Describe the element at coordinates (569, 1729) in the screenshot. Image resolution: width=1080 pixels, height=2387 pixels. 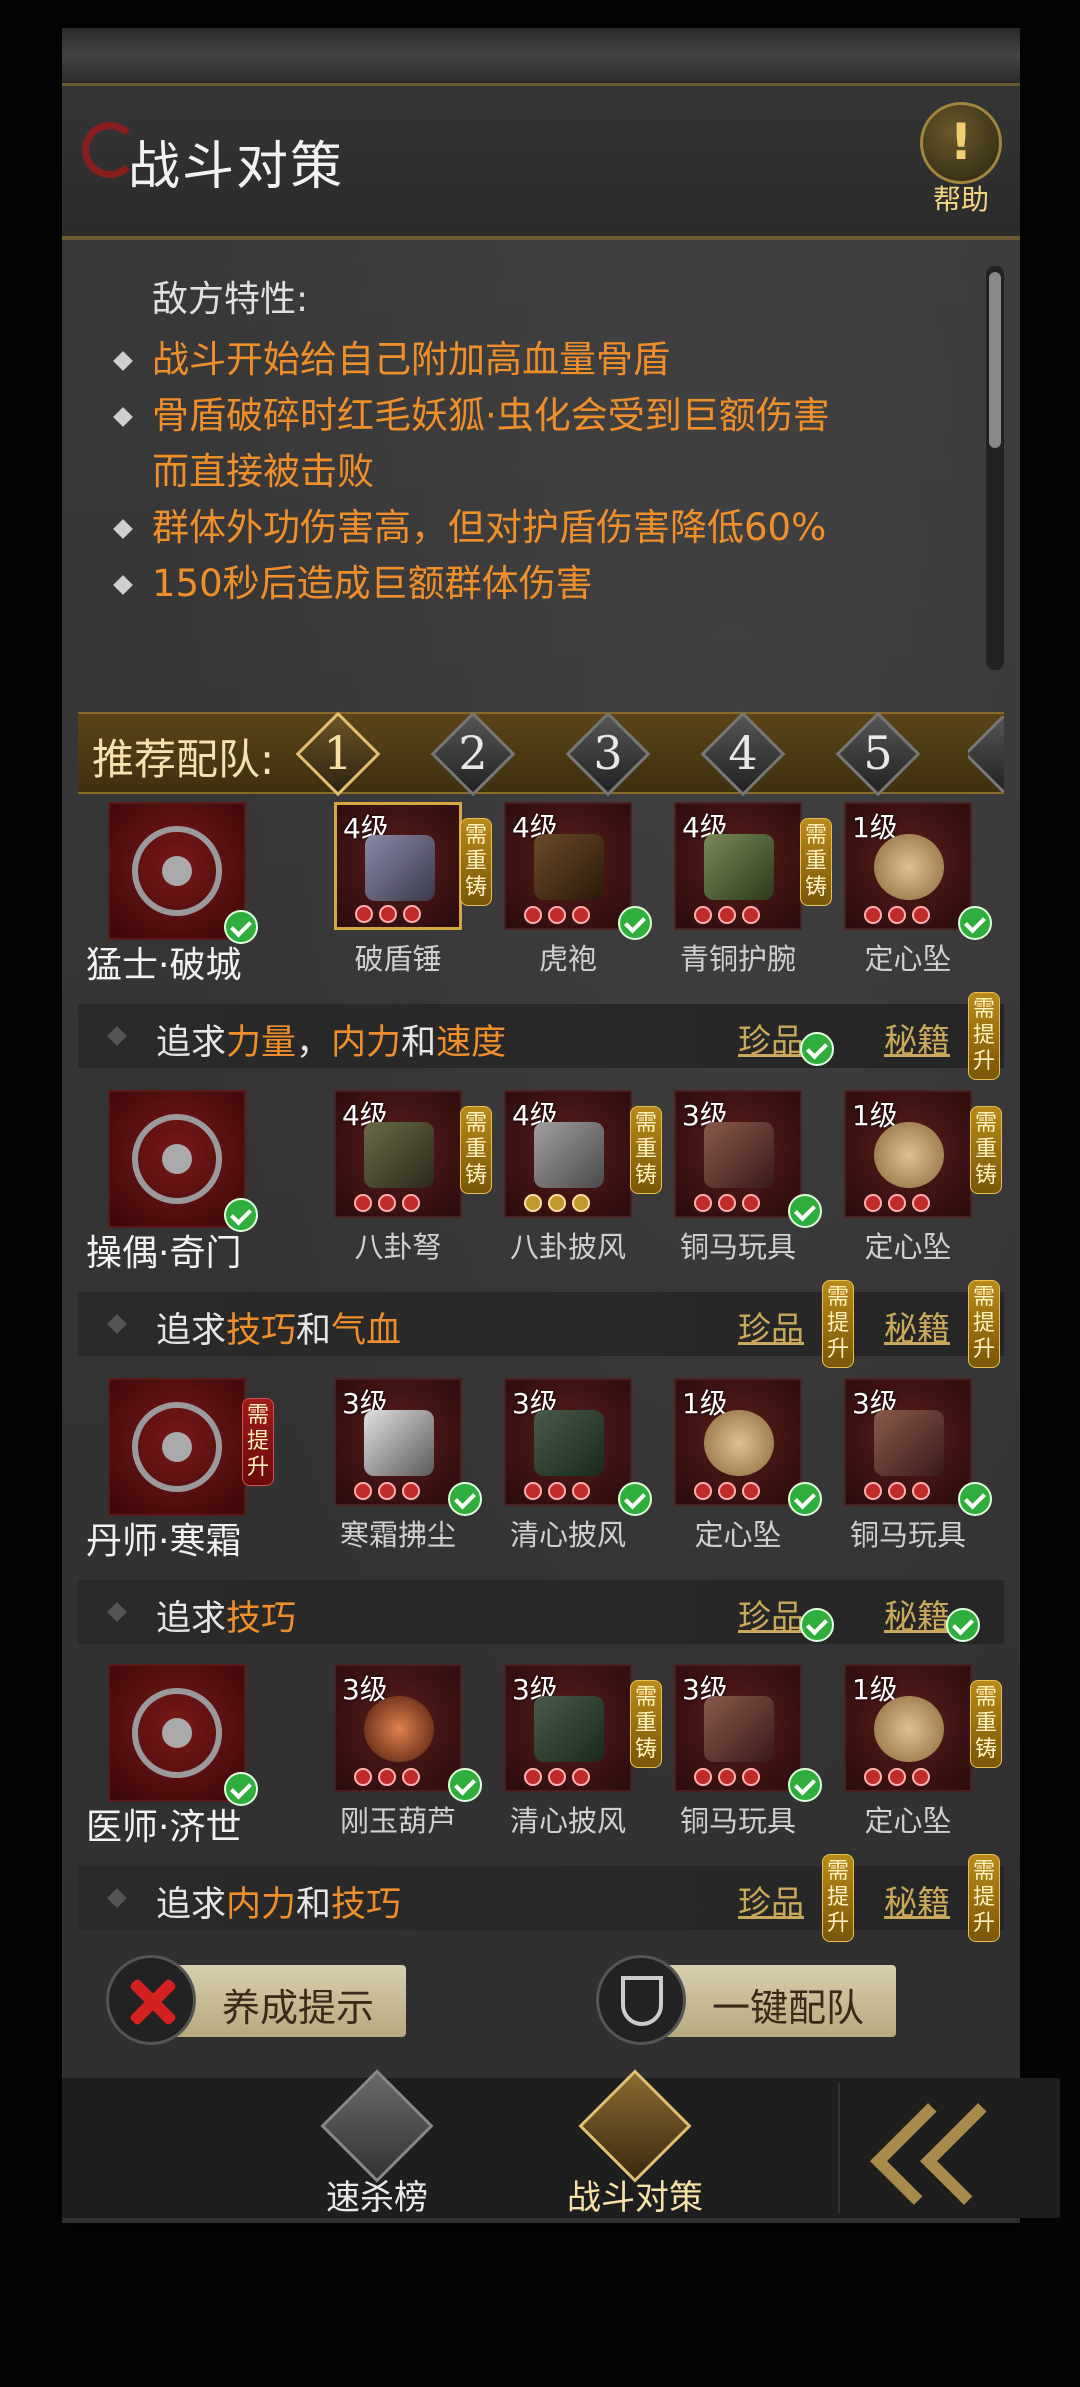
I see `cloak-icon` at that location.